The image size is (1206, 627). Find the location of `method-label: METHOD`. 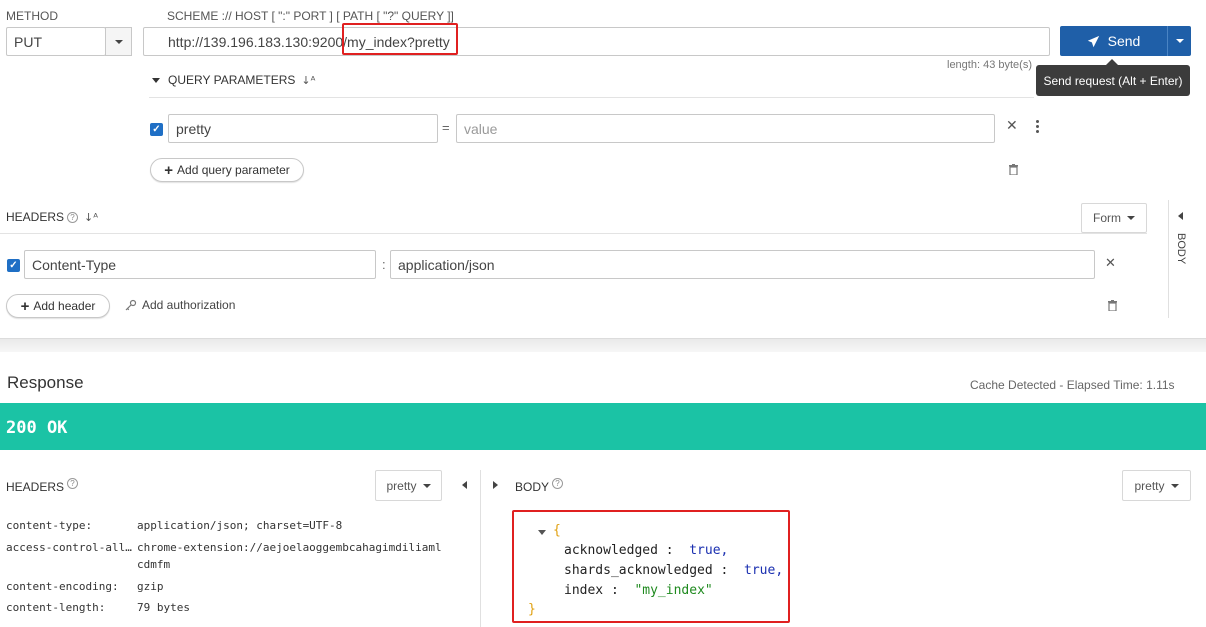

method-label: METHOD is located at coordinates (32, 16).